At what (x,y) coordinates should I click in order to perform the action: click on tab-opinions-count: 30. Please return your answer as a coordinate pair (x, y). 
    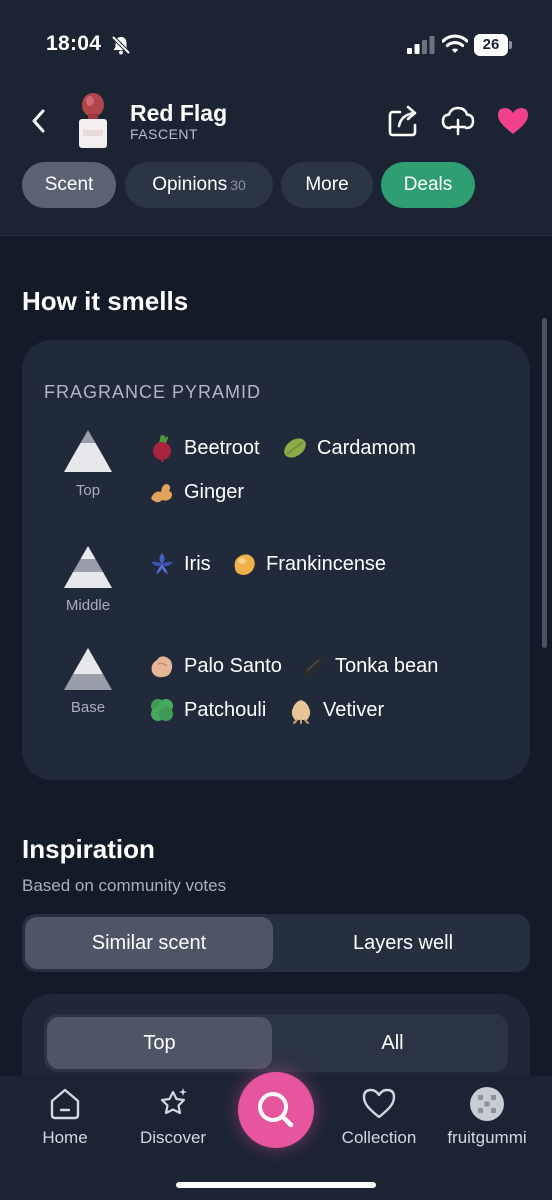
    Looking at the image, I should click on (238, 185).